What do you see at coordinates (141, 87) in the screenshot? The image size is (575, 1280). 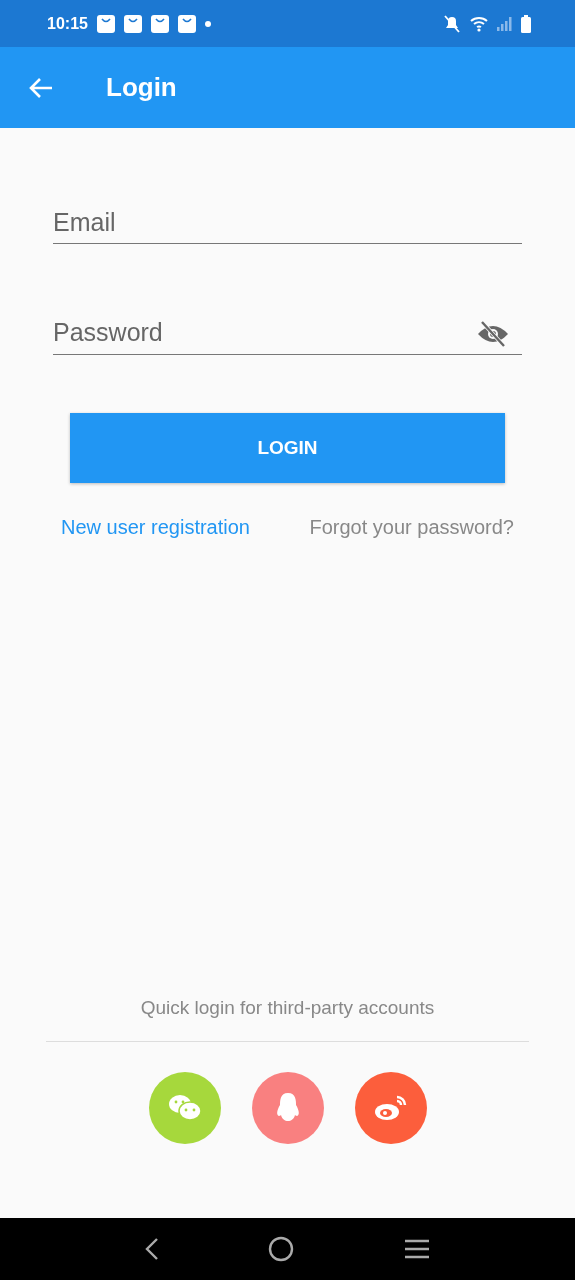 I see `app-bar-title: Login` at bounding box center [141, 87].